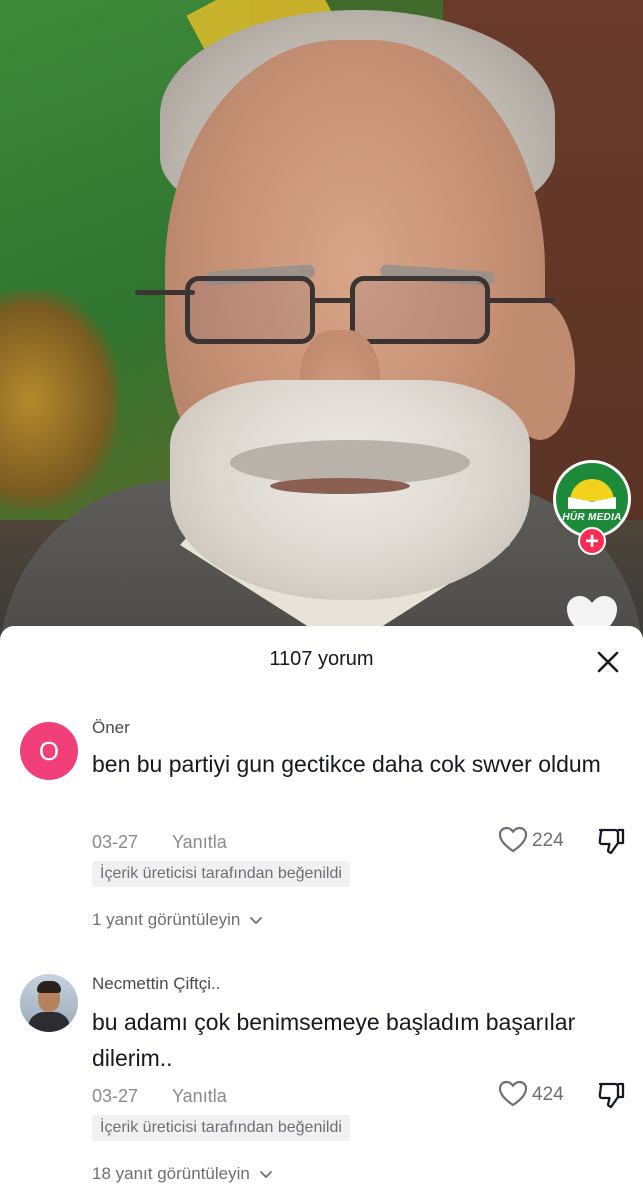 The image size is (643, 1196). I want to click on view-replies-button: 1 yanıt görüntüleyin, so click(177, 920).